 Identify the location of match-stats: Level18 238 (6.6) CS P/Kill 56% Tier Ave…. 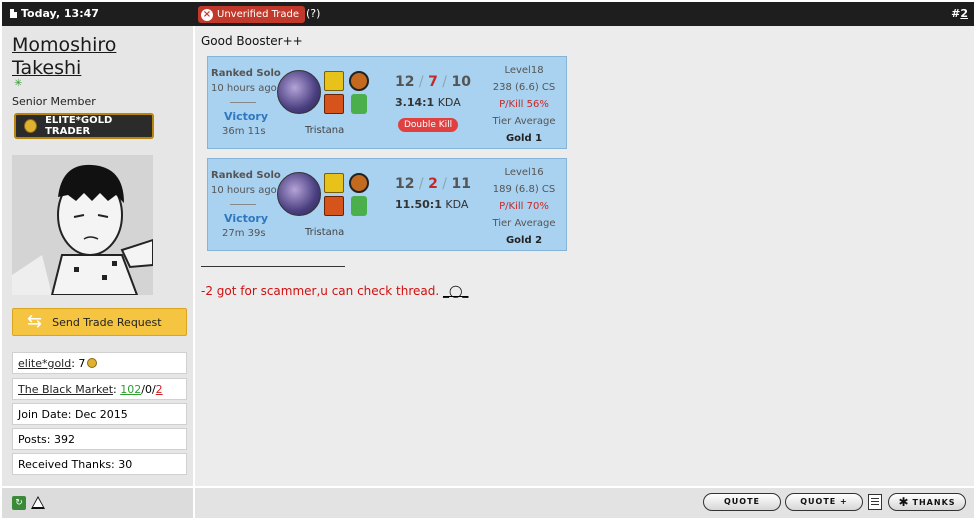
(524, 104).